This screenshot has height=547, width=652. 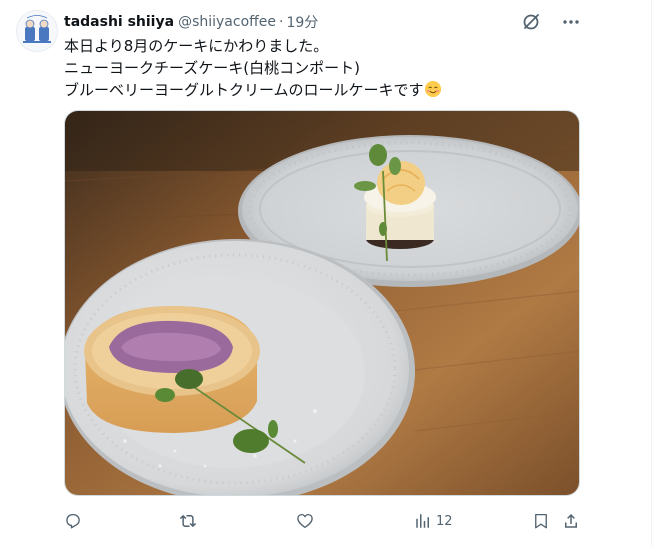 I want to click on views-chart-icon, so click(x=422, y=521).